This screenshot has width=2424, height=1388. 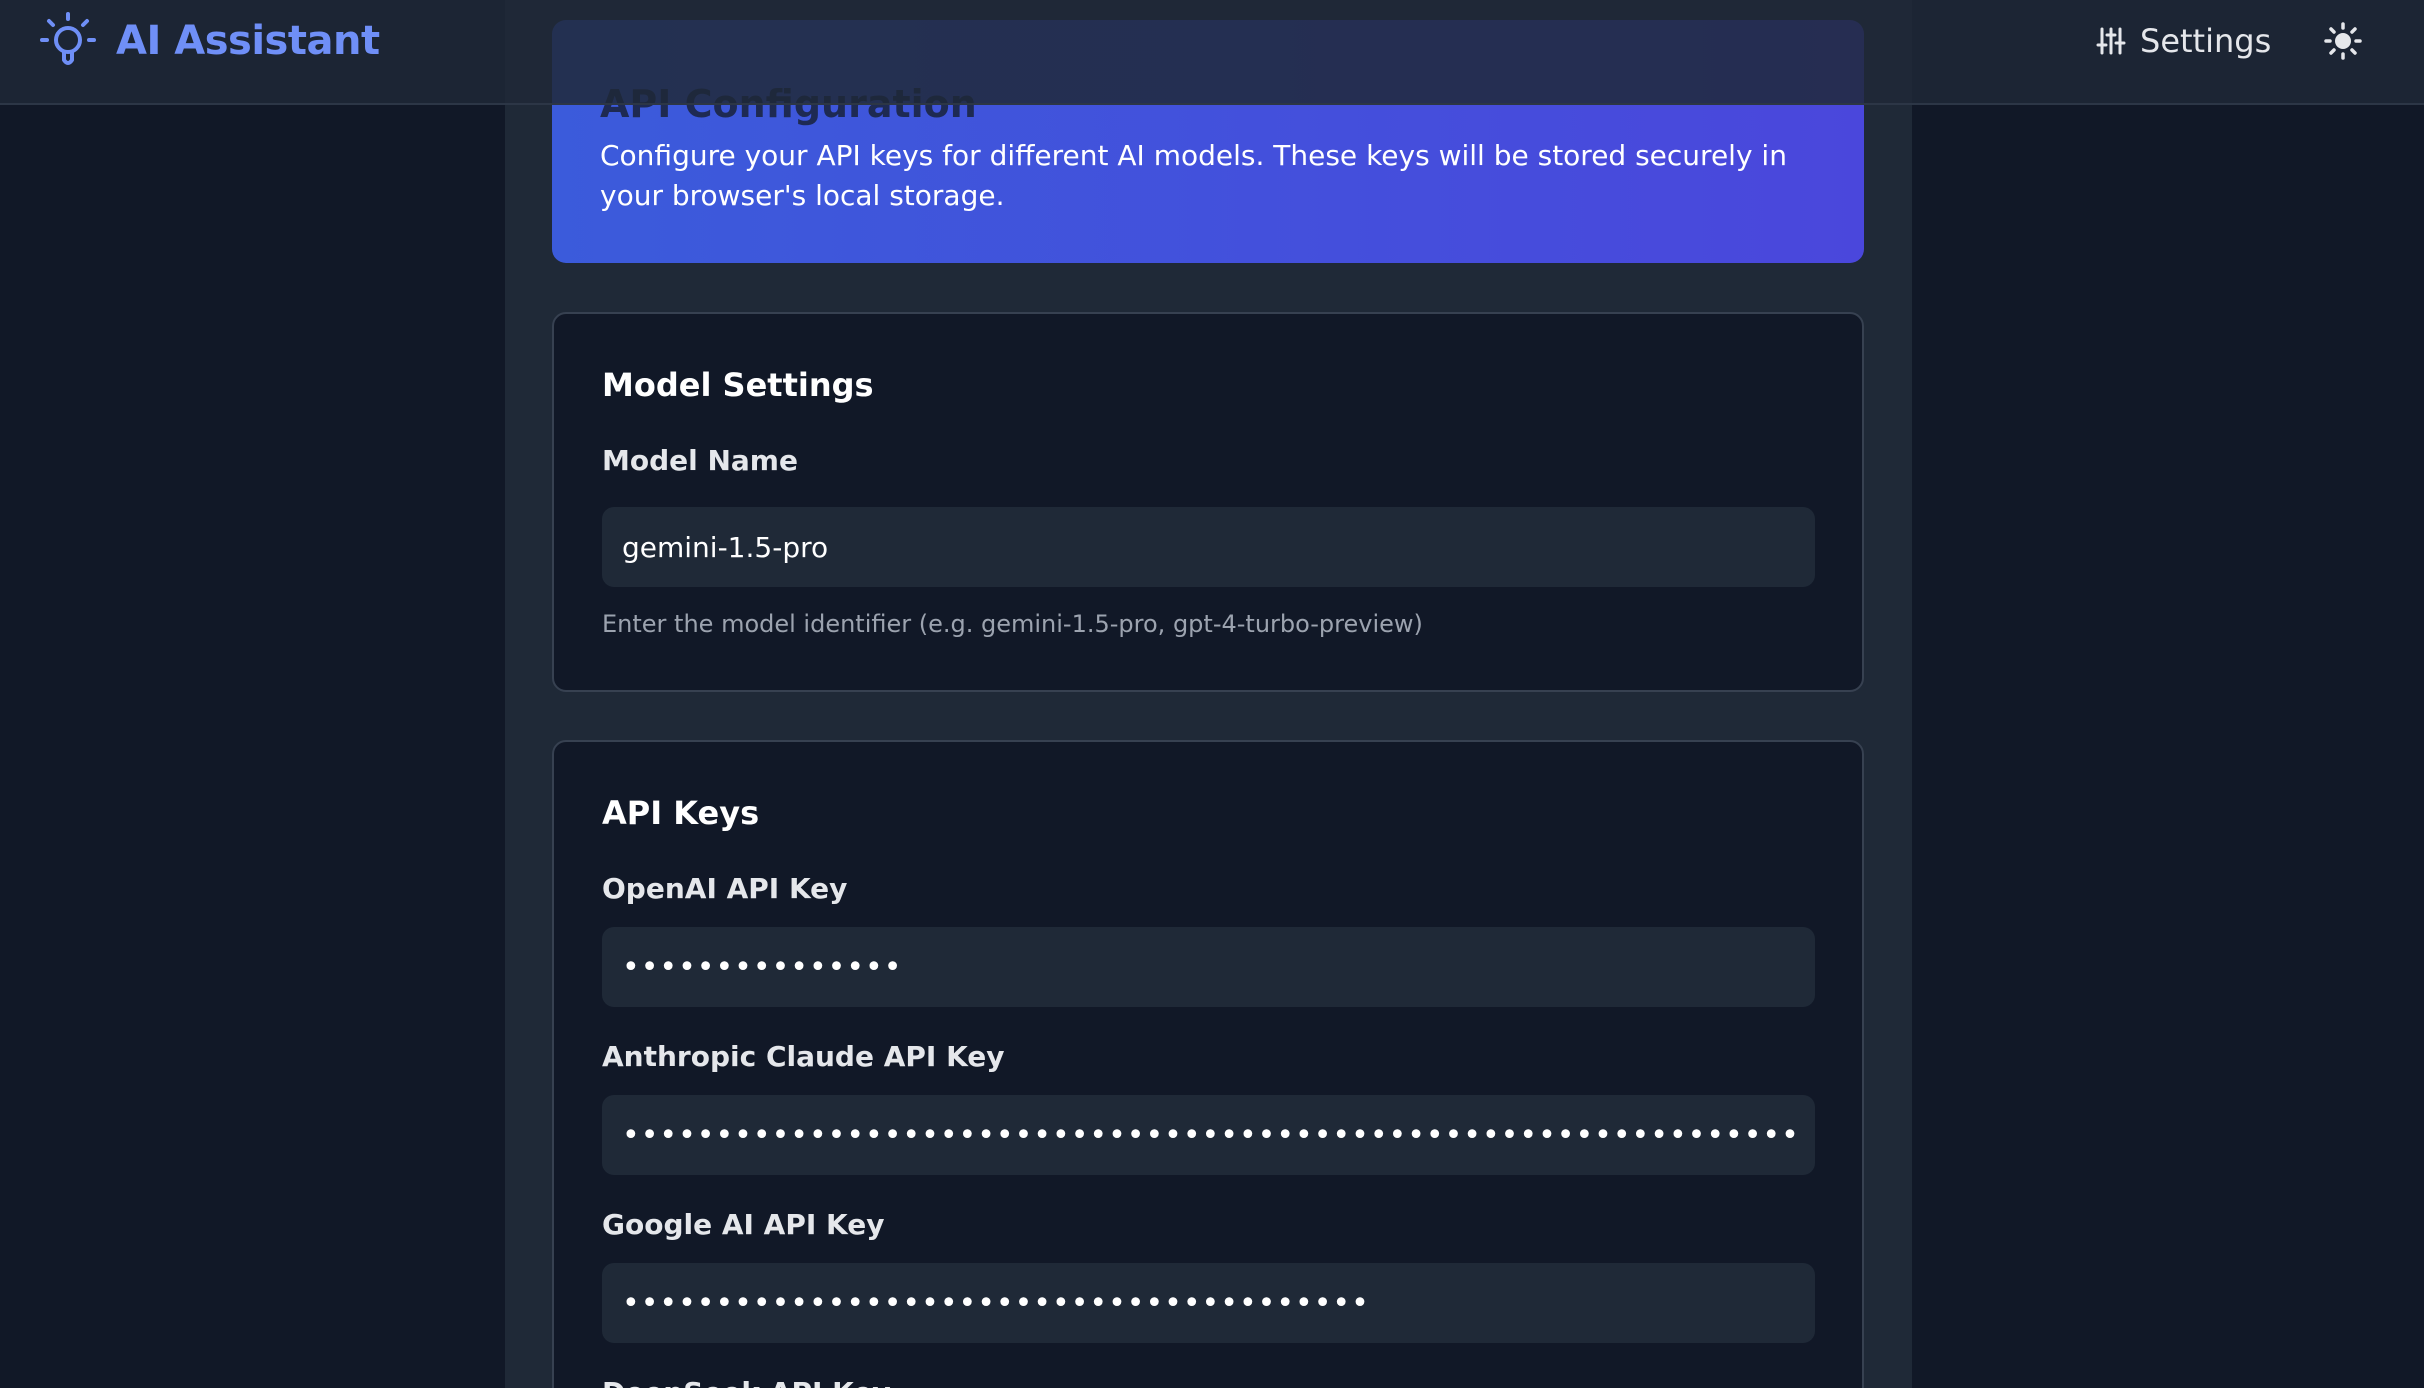 I want to click on deepseek-key-label: DeepSeek API Key, so click(x=746, y=1382).